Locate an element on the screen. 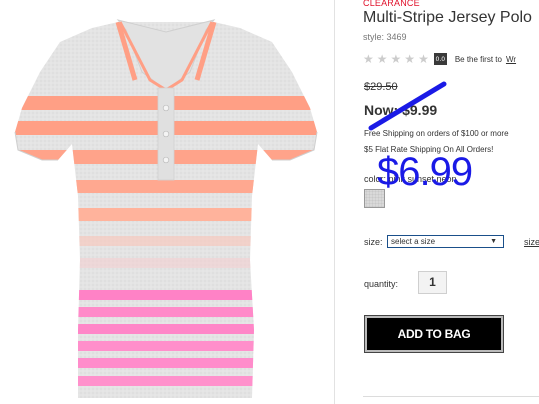 The height and width of the screenshot is (404, 539). annotated-new-price: $6.99 is located at coordinates (425, 172).